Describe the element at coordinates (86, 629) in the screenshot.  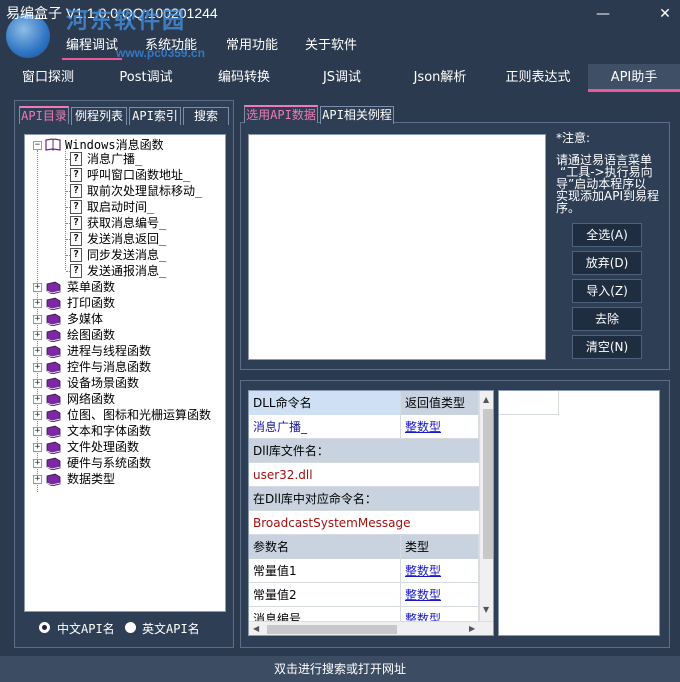
I see `radio-label-chinese: 中文API名` at that location.